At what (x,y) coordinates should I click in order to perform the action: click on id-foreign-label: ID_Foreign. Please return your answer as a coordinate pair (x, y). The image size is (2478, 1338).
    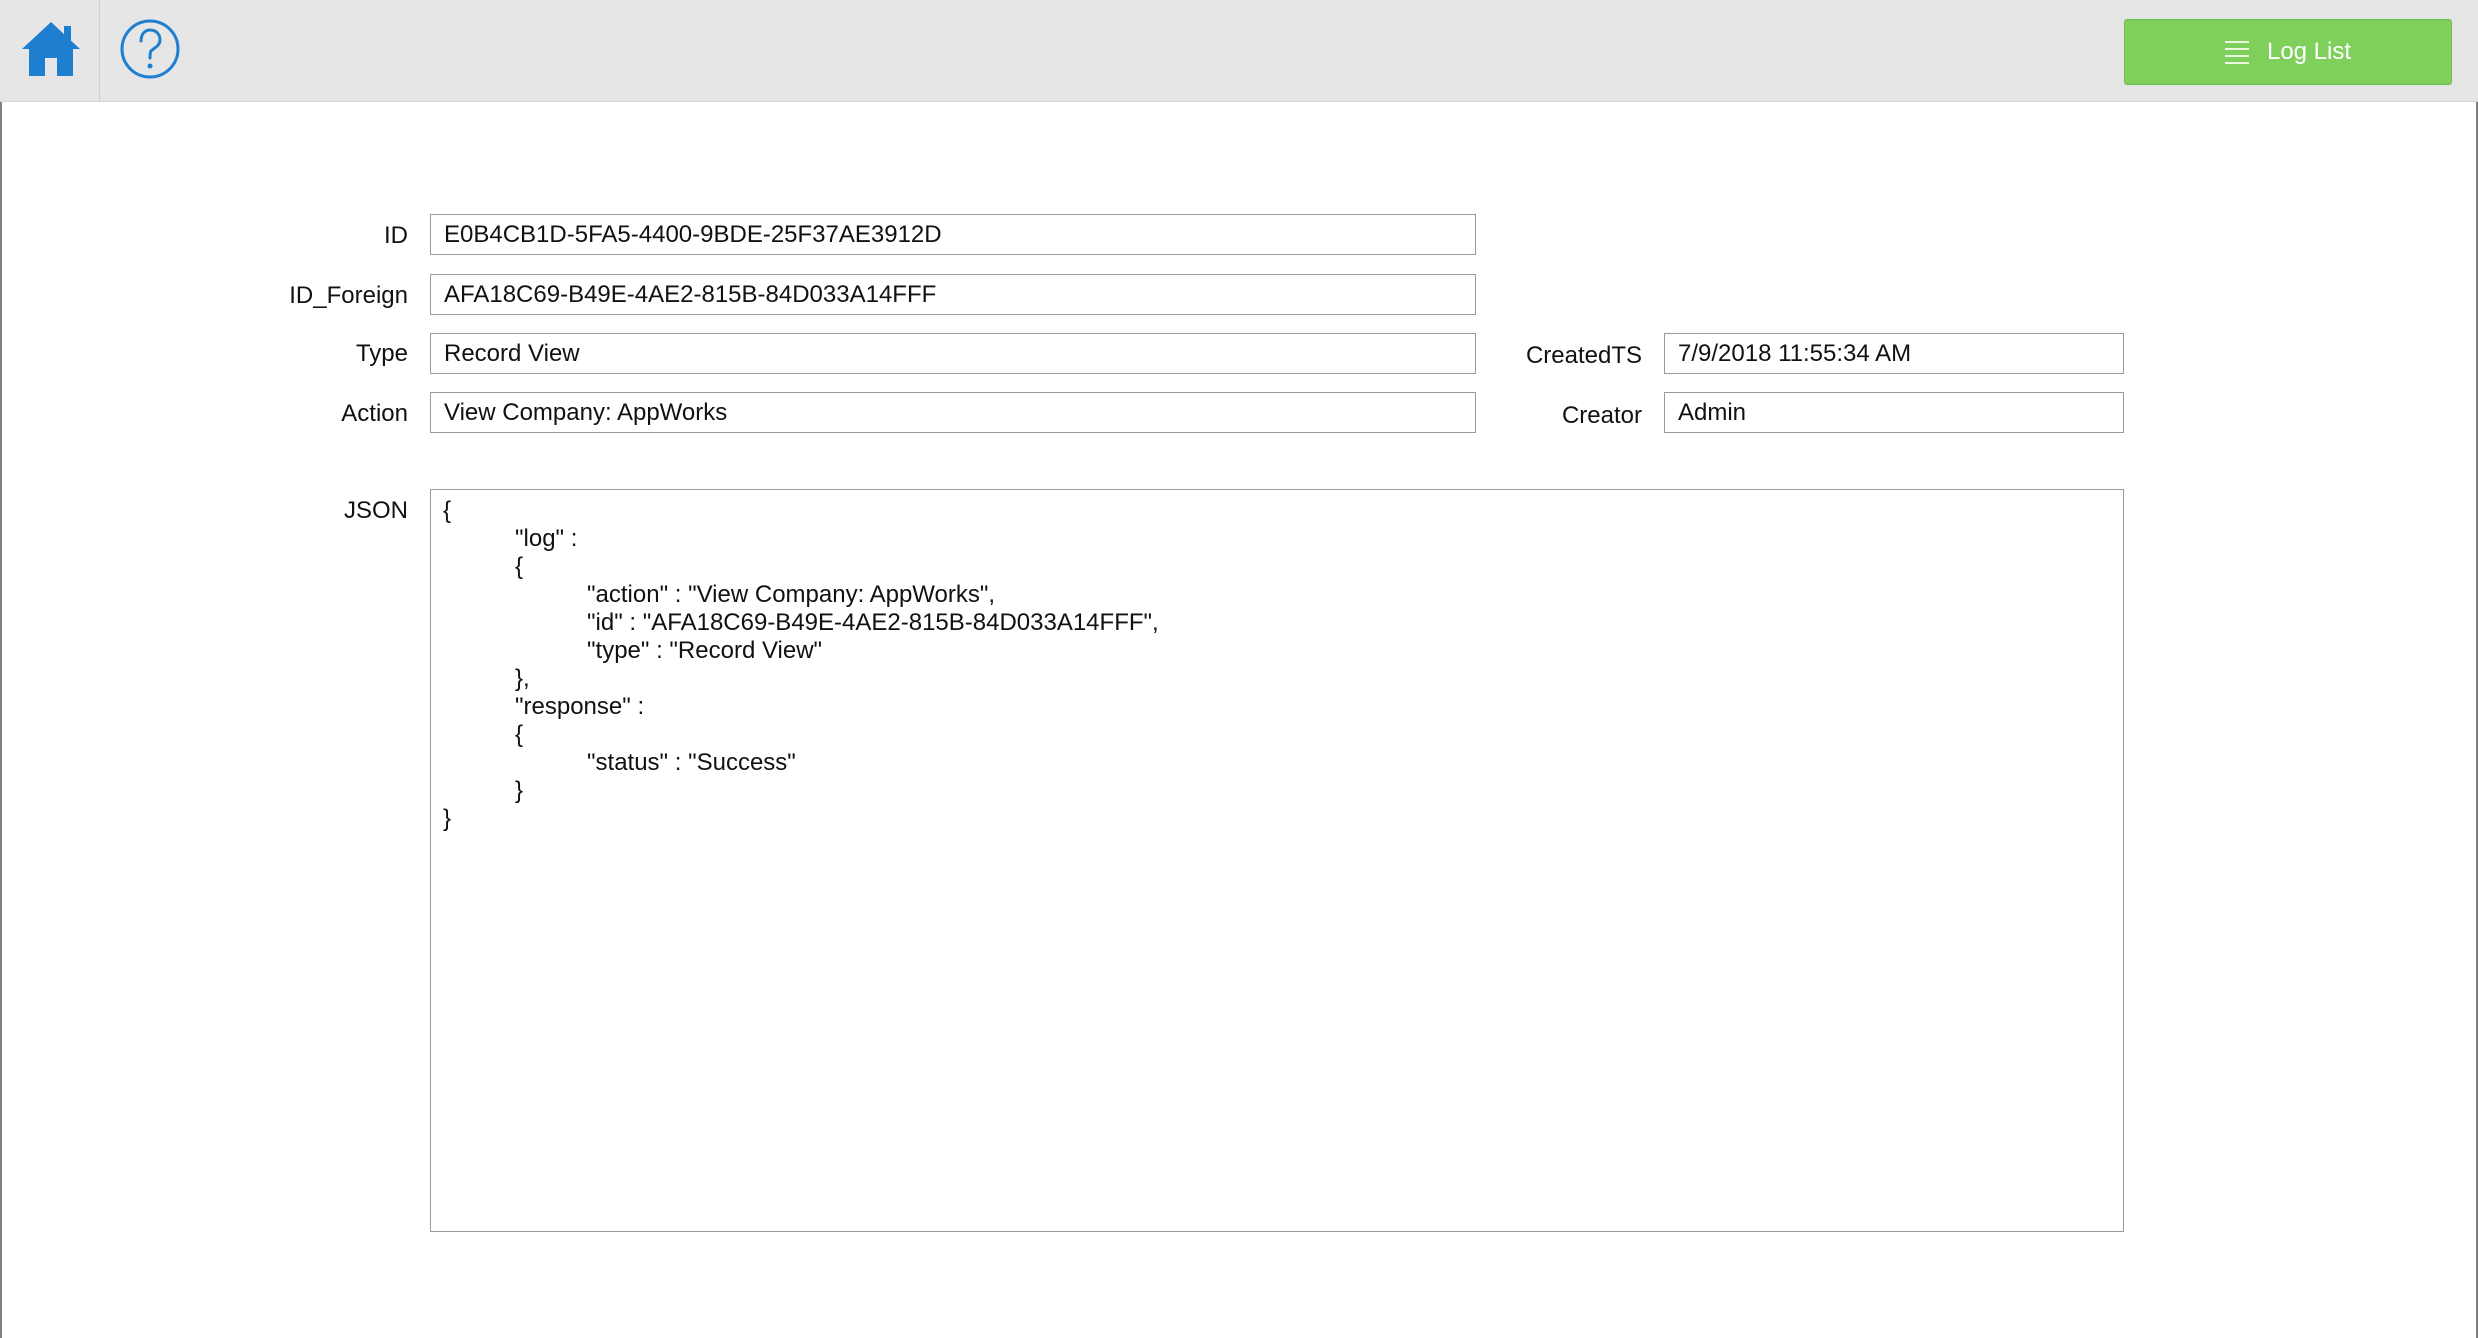
    Looking at the image, I should click on (348, 295).